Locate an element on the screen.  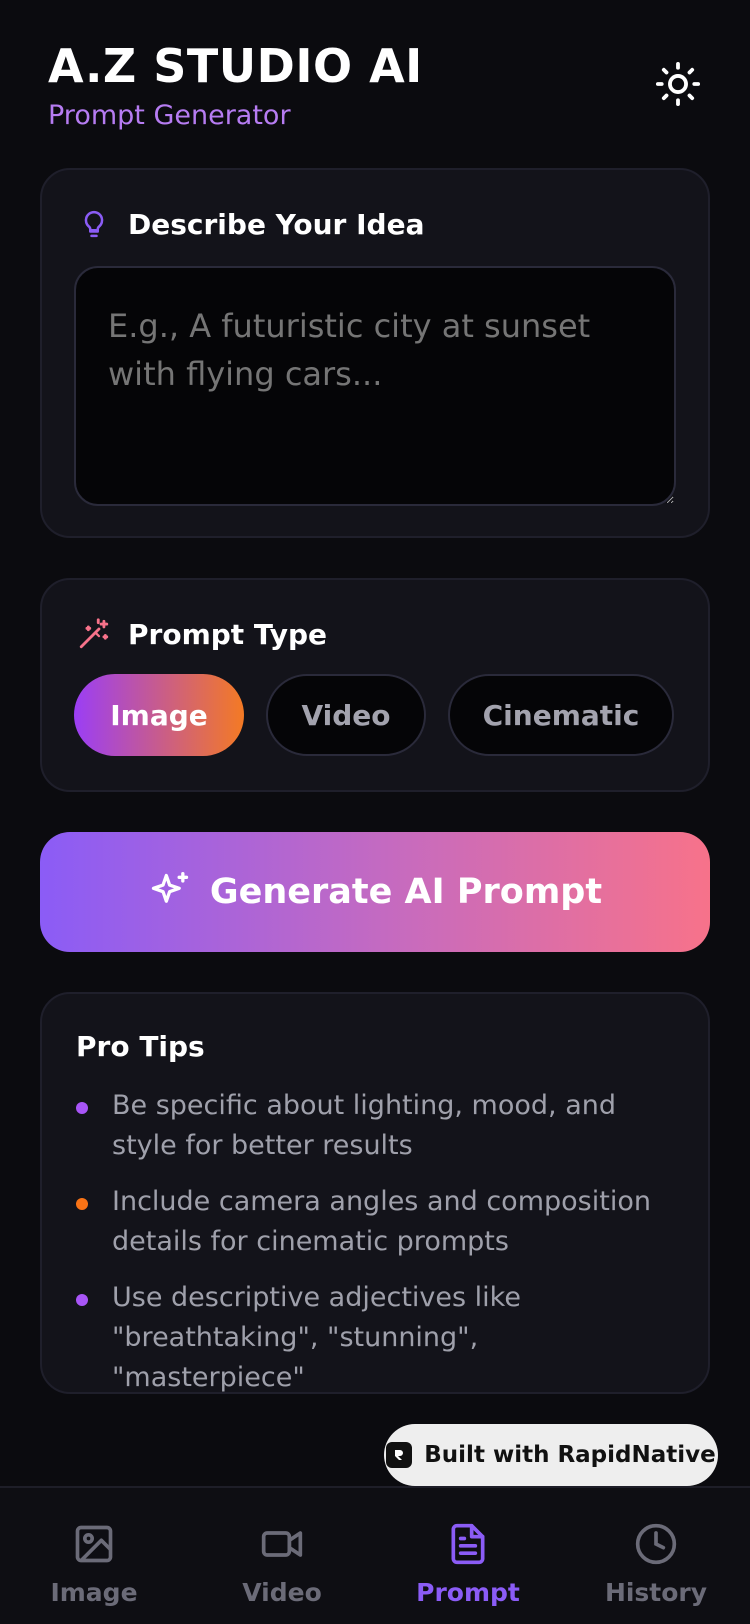
document-icon is located at coordinates (468, 1544).